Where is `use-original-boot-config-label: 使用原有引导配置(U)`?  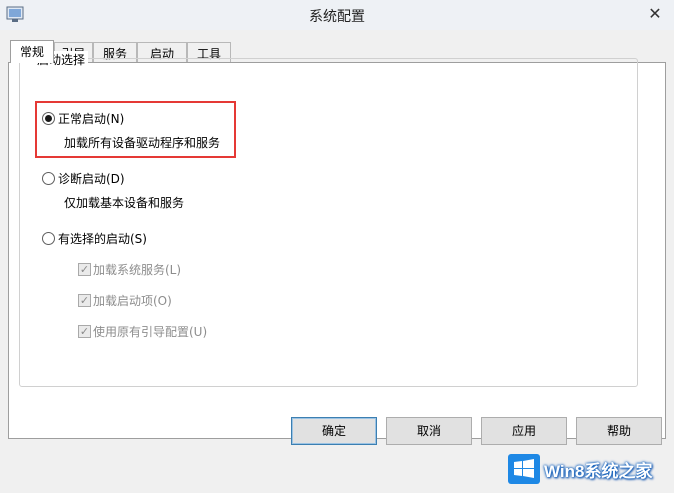
use-original-boot-config-label: 使用原有引导配置(U) is located at coordinates (150, 332).